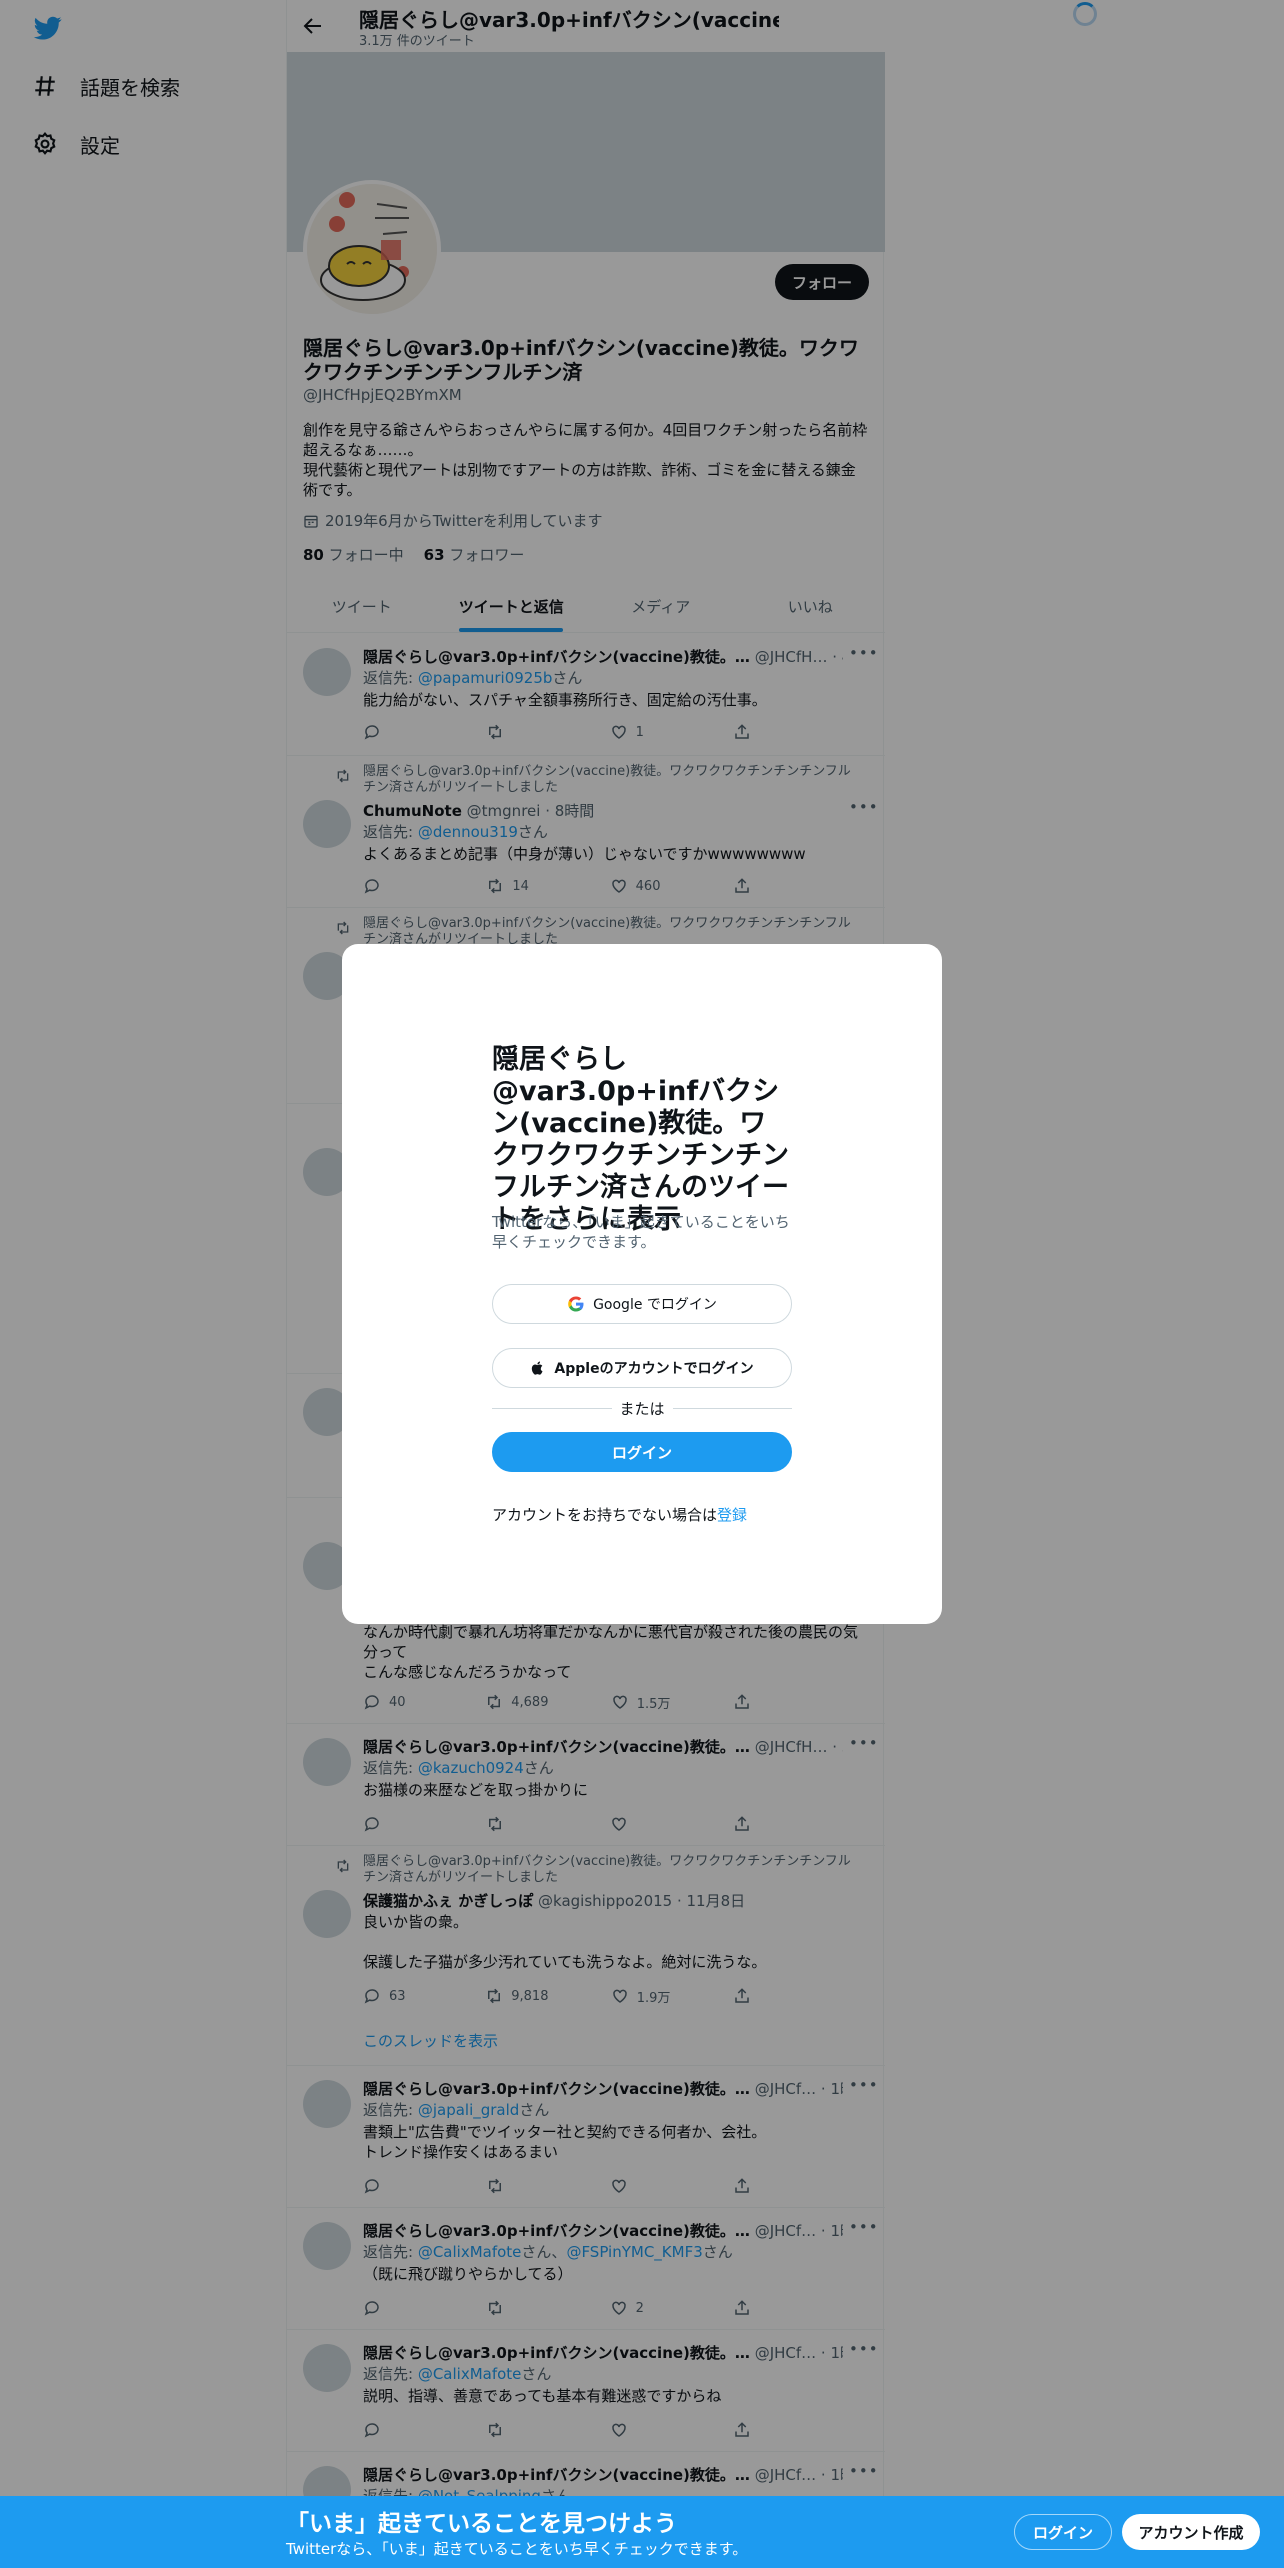  Describe the element at coordinates (620, 1515) in the screenshot. I see `signup-prompt: アカウントをお持ちでない場合は登録` at that location.